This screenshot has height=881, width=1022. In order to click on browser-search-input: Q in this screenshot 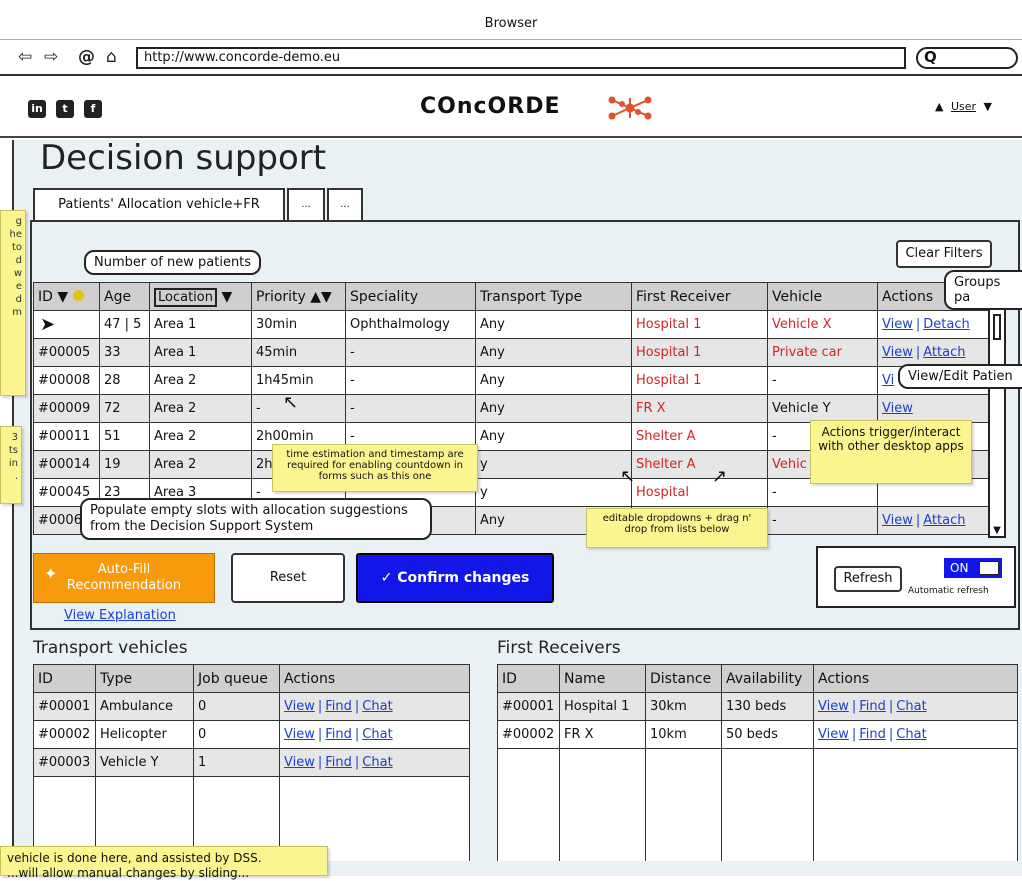, I will do `click(967, 58)`.